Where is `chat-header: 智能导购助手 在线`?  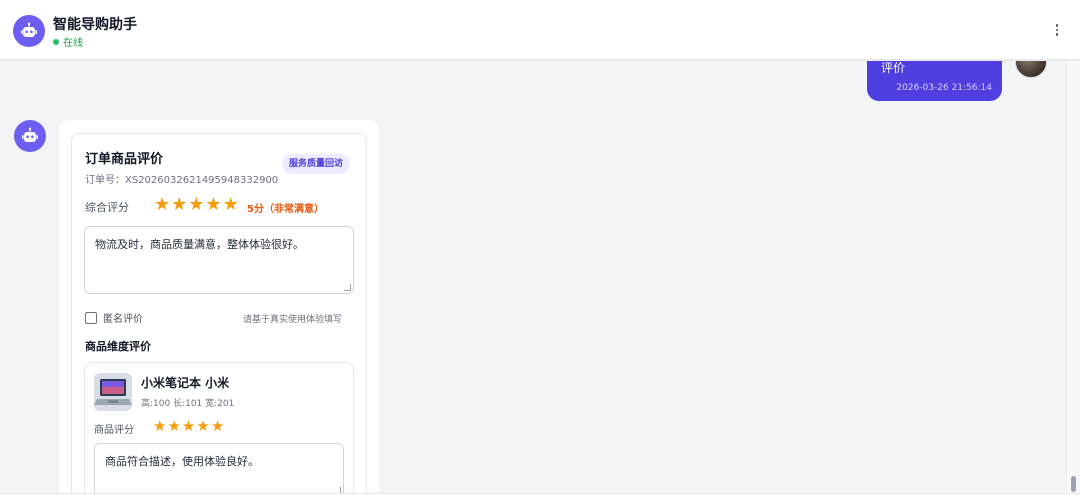
chat-header: 智能导购助手 在线 is located at coordinates (540, 30).